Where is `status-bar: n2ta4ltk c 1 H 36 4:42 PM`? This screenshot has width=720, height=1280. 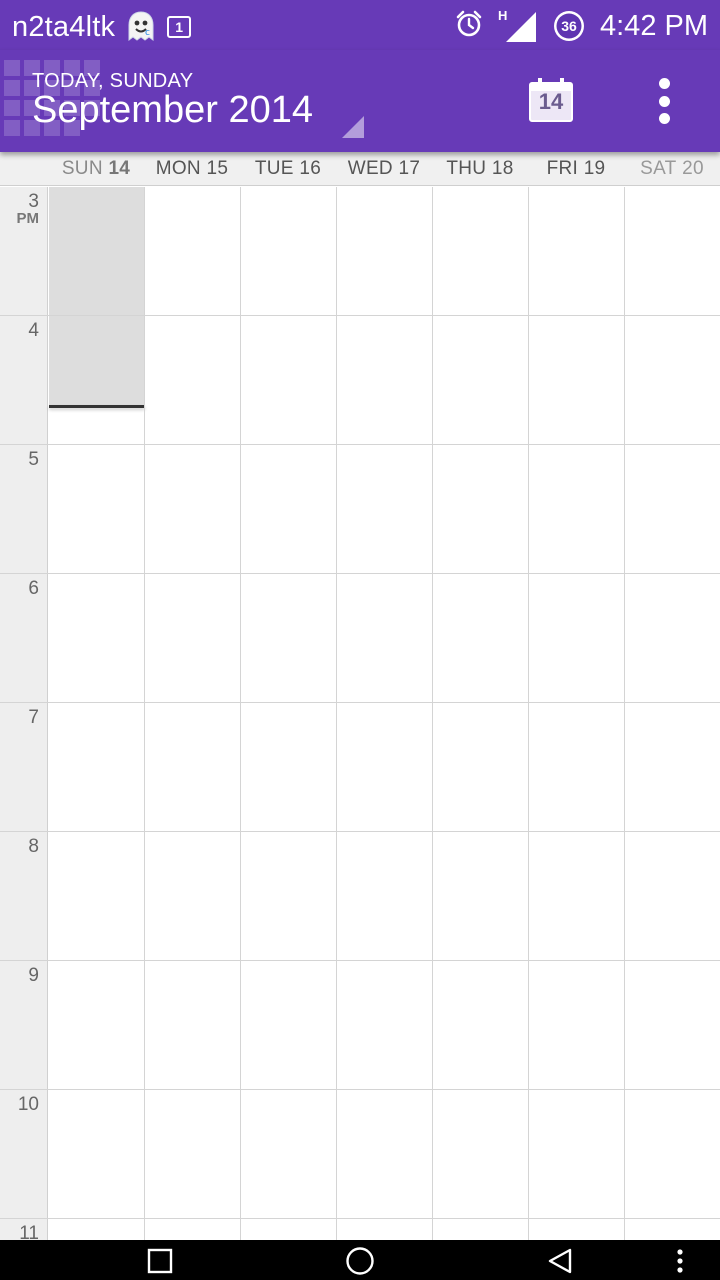
status-bar: n2ta4ltk c 1 H 36 4:42 PM is located at coordinates (360, 25).